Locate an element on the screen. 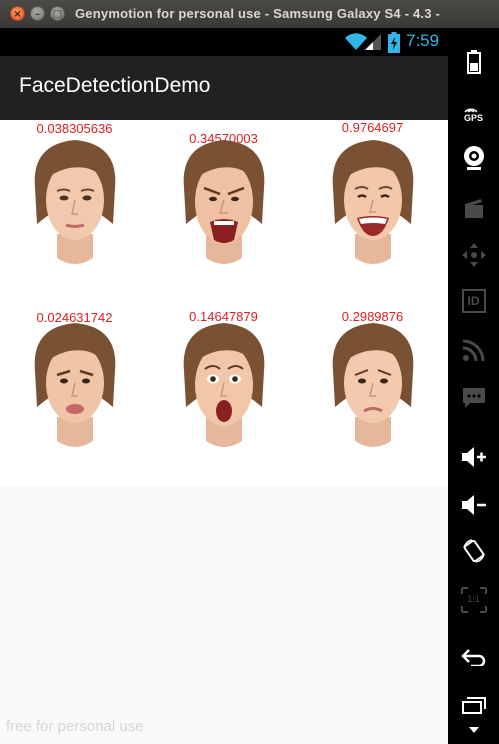 The width and height of the screenshot is (499, 744). id-icon: ID is located at coordinates (473, 301).